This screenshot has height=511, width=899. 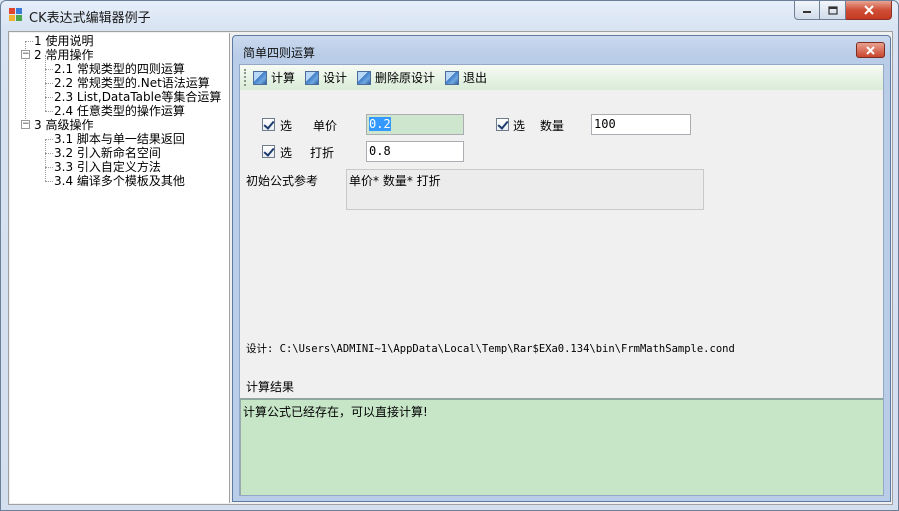 I want to click on exit-button: 退出, so click(x=466, y=78).